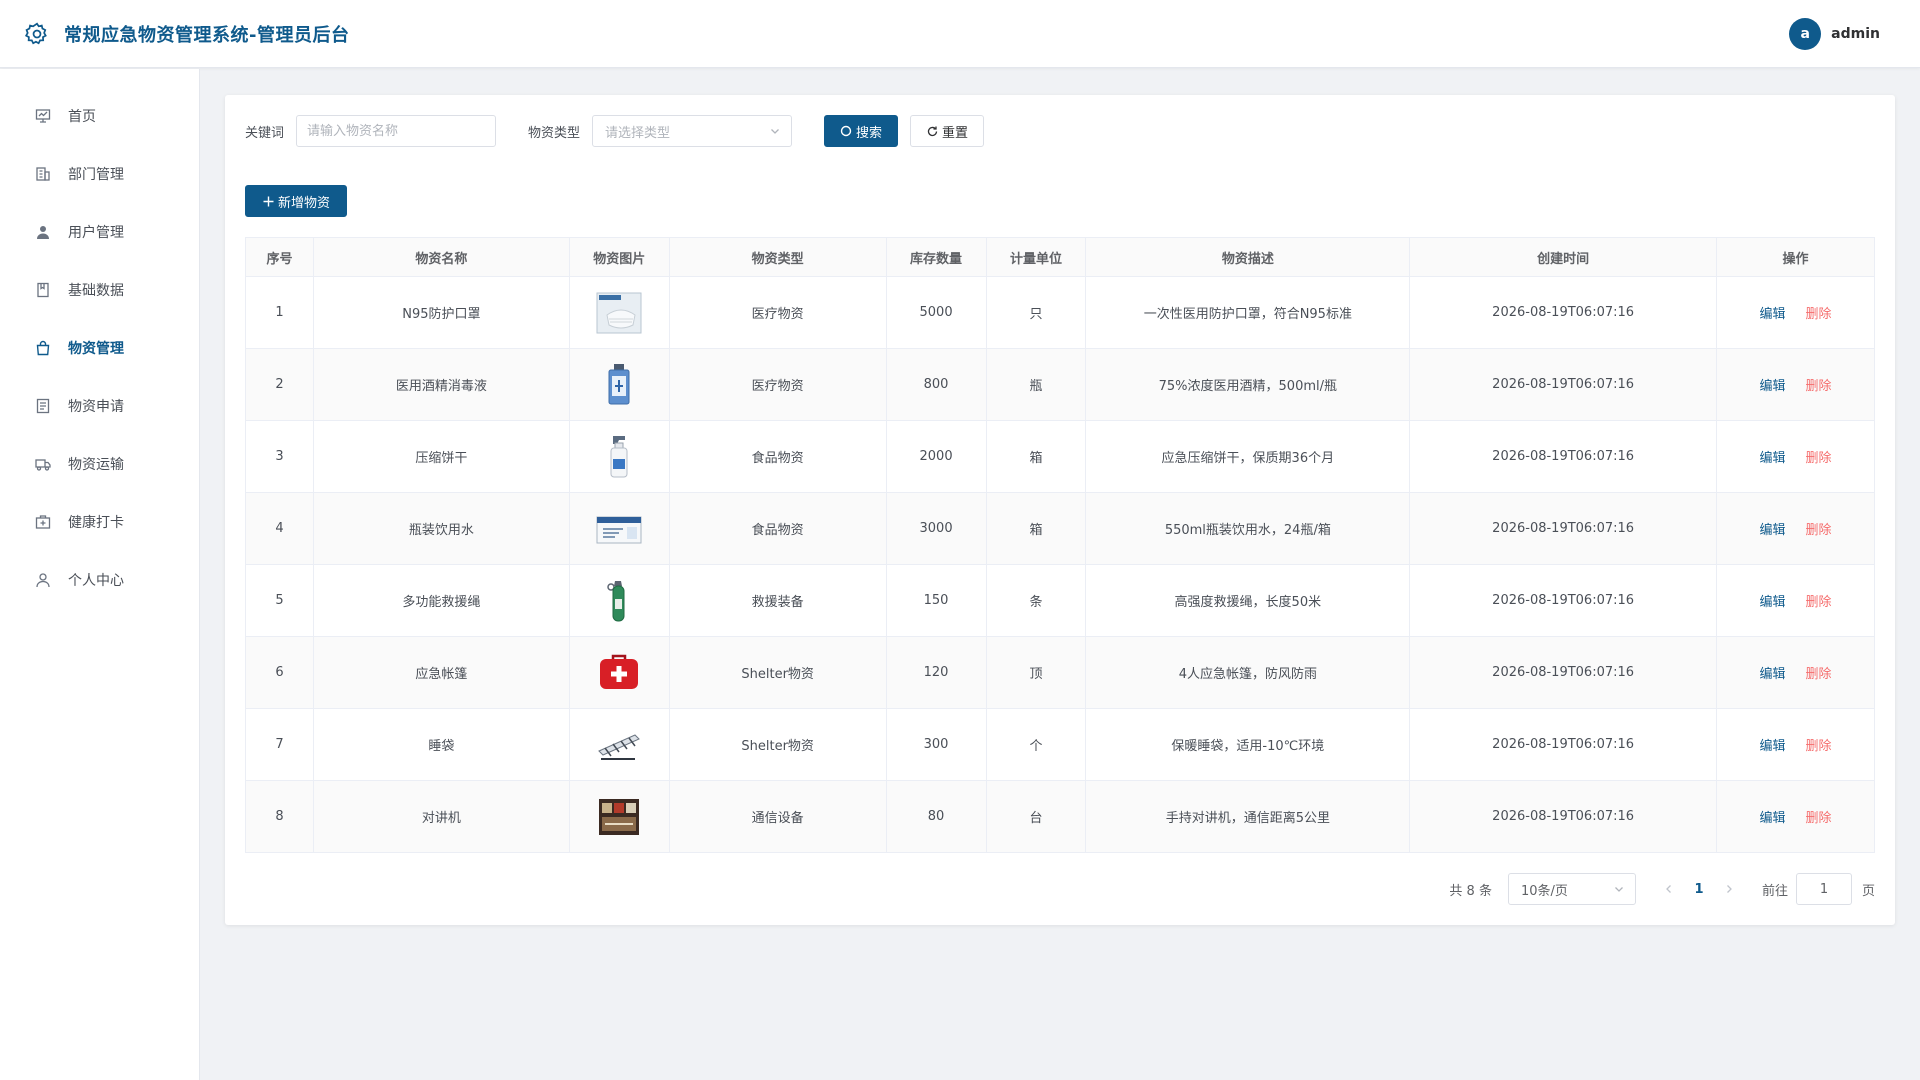 Image resolution: width=1920 pixels, height=1080 pixels. I want to click on glove-box-thumb, so click(619, 529).